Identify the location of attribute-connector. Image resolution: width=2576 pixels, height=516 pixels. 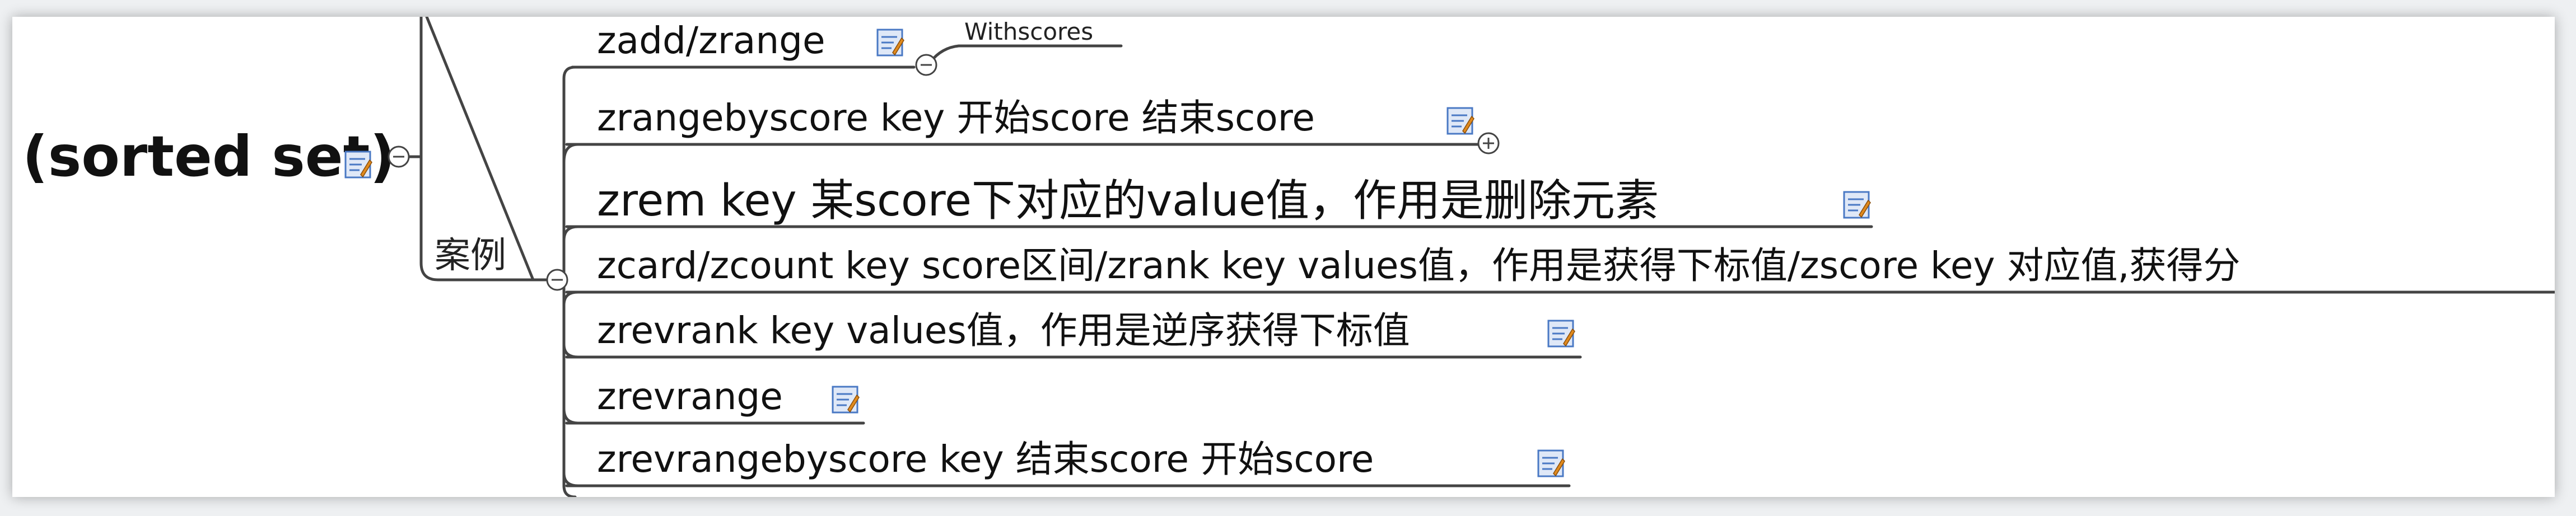
(1026, 54).